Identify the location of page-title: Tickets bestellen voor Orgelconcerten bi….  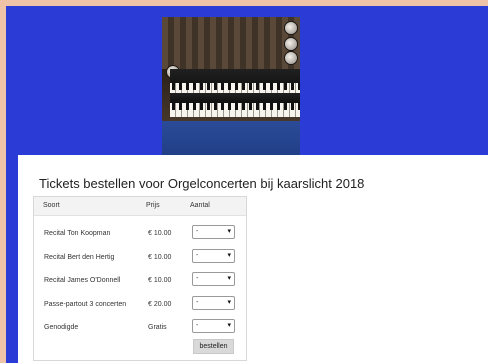
(202, 183).